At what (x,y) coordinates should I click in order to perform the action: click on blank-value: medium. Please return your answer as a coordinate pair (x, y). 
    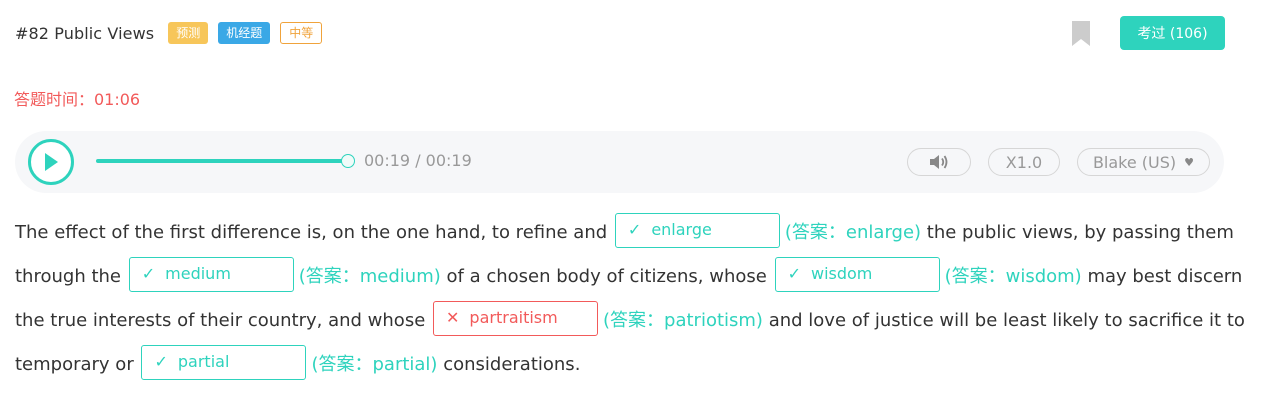
    Looking at the image, I should click on (198, 273).